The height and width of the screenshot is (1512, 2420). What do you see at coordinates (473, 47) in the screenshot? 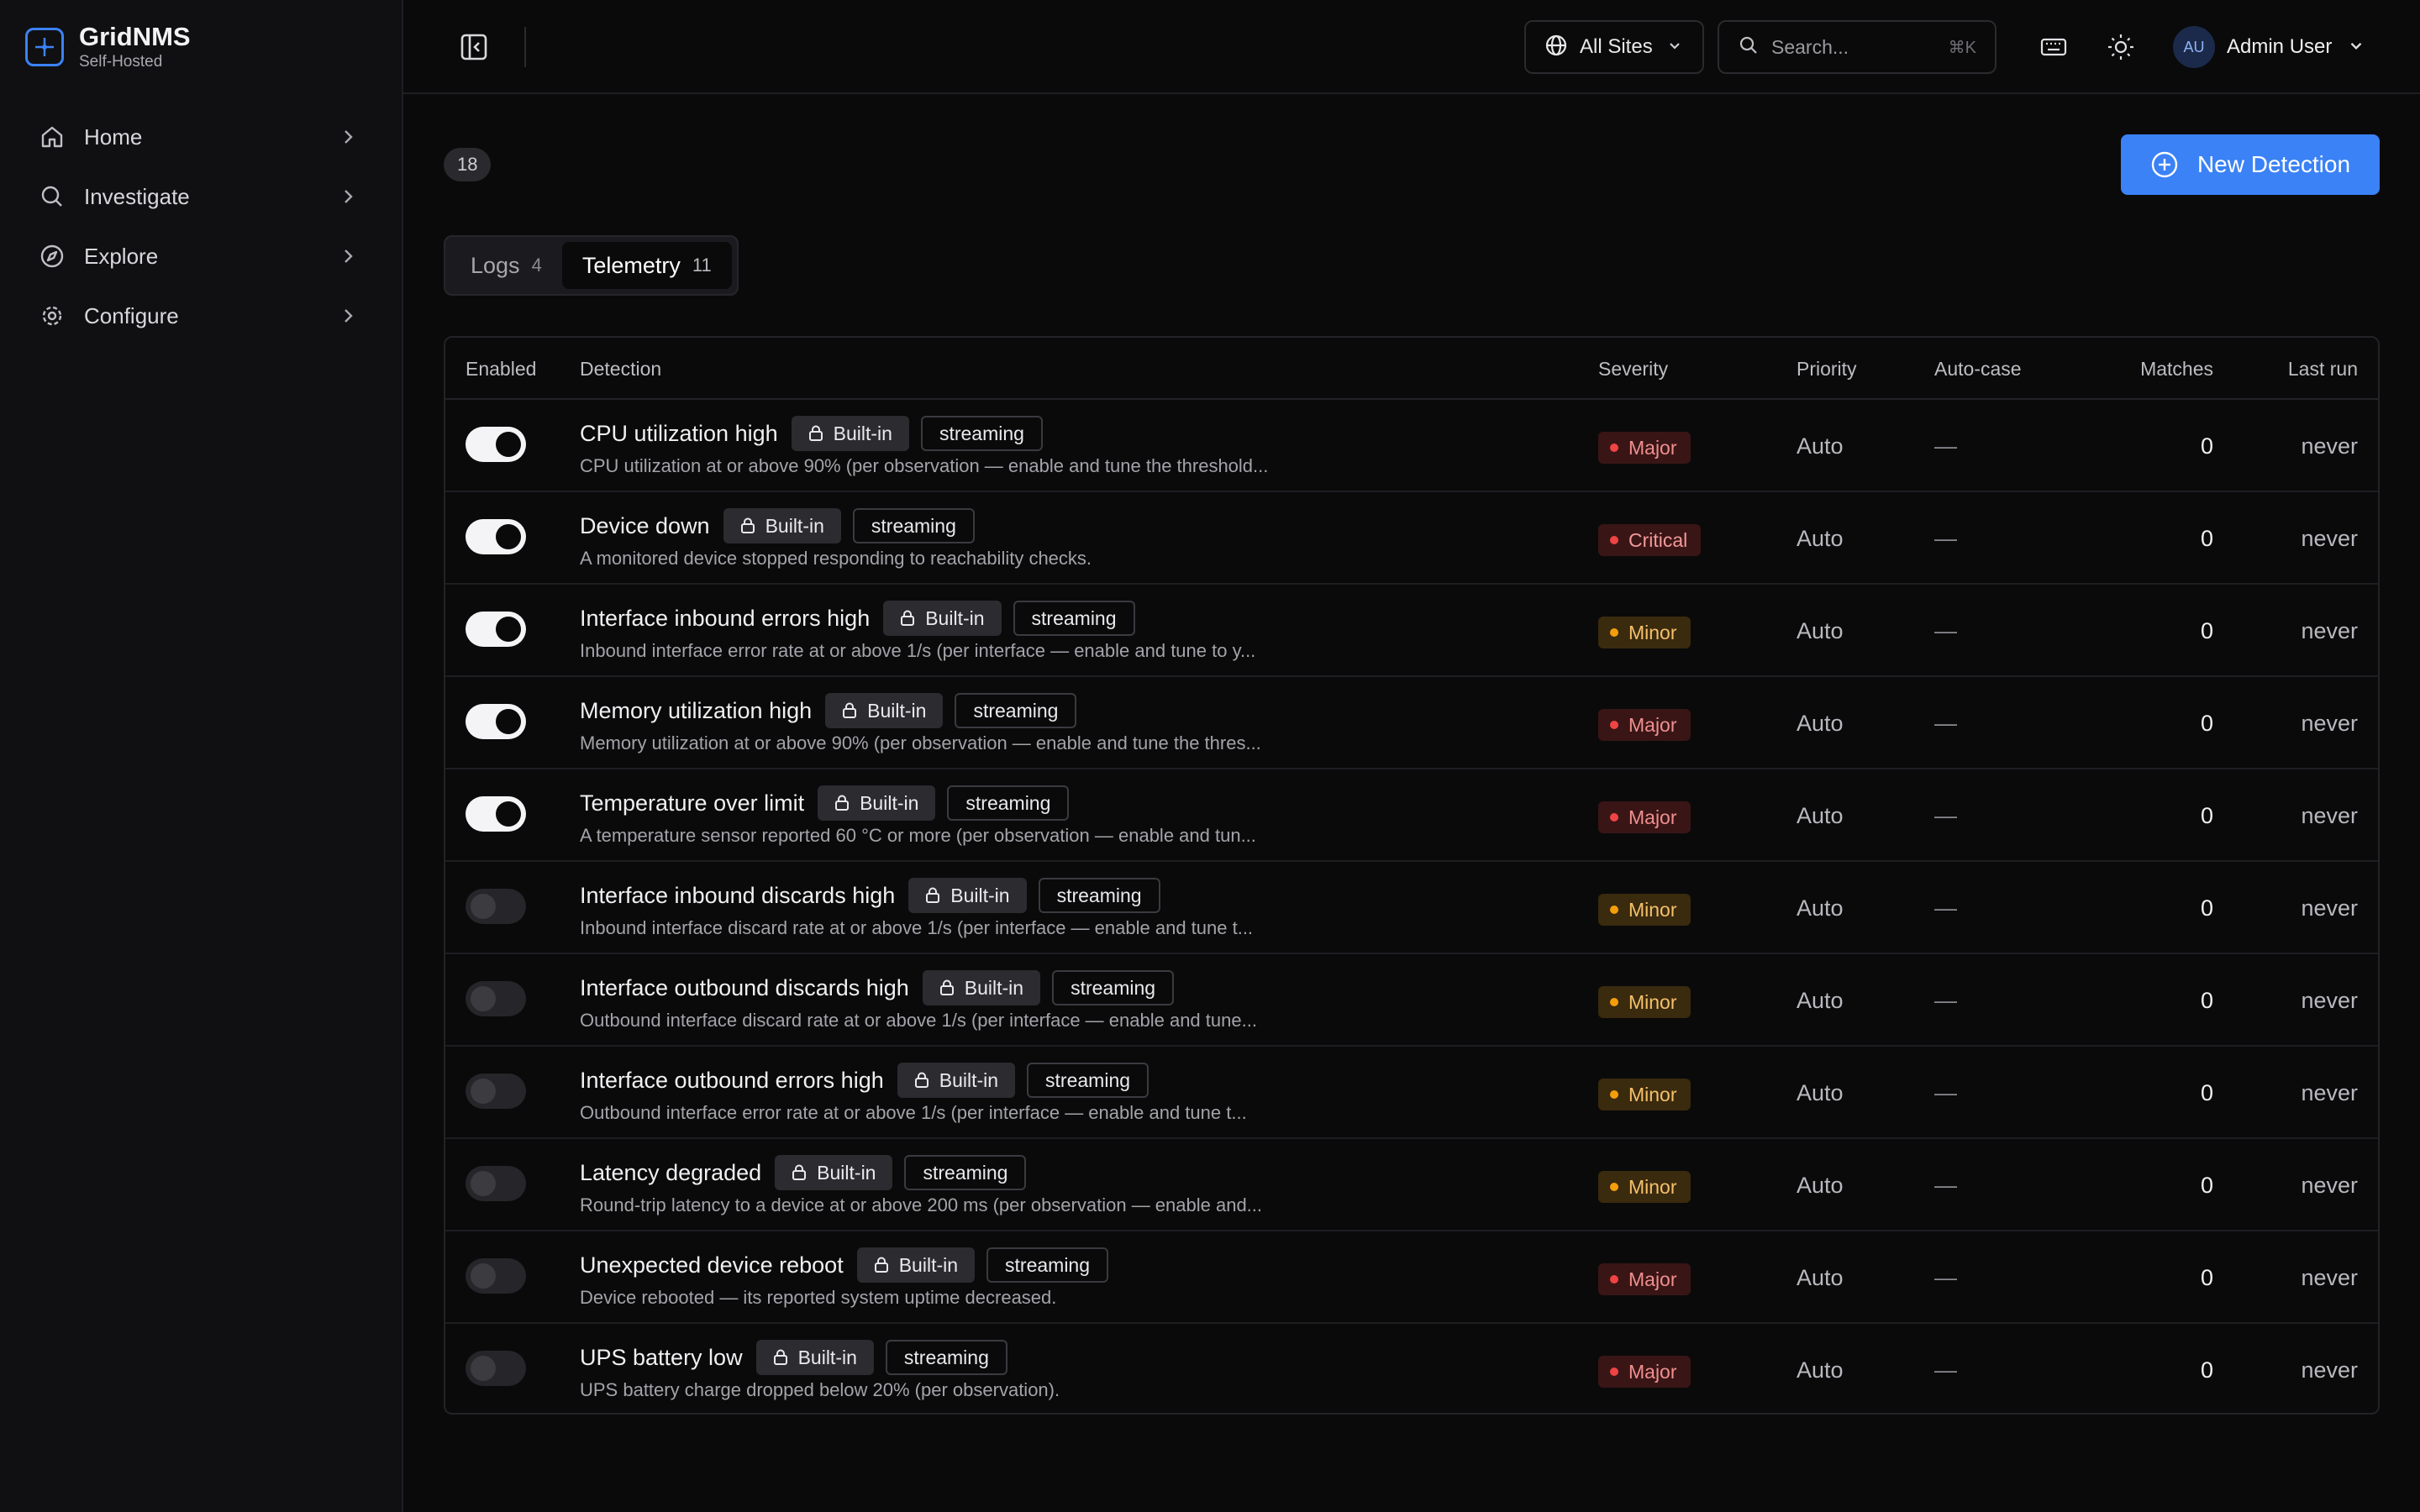
I see `sidebar-collapse-button` at bounding box center [473, 47].